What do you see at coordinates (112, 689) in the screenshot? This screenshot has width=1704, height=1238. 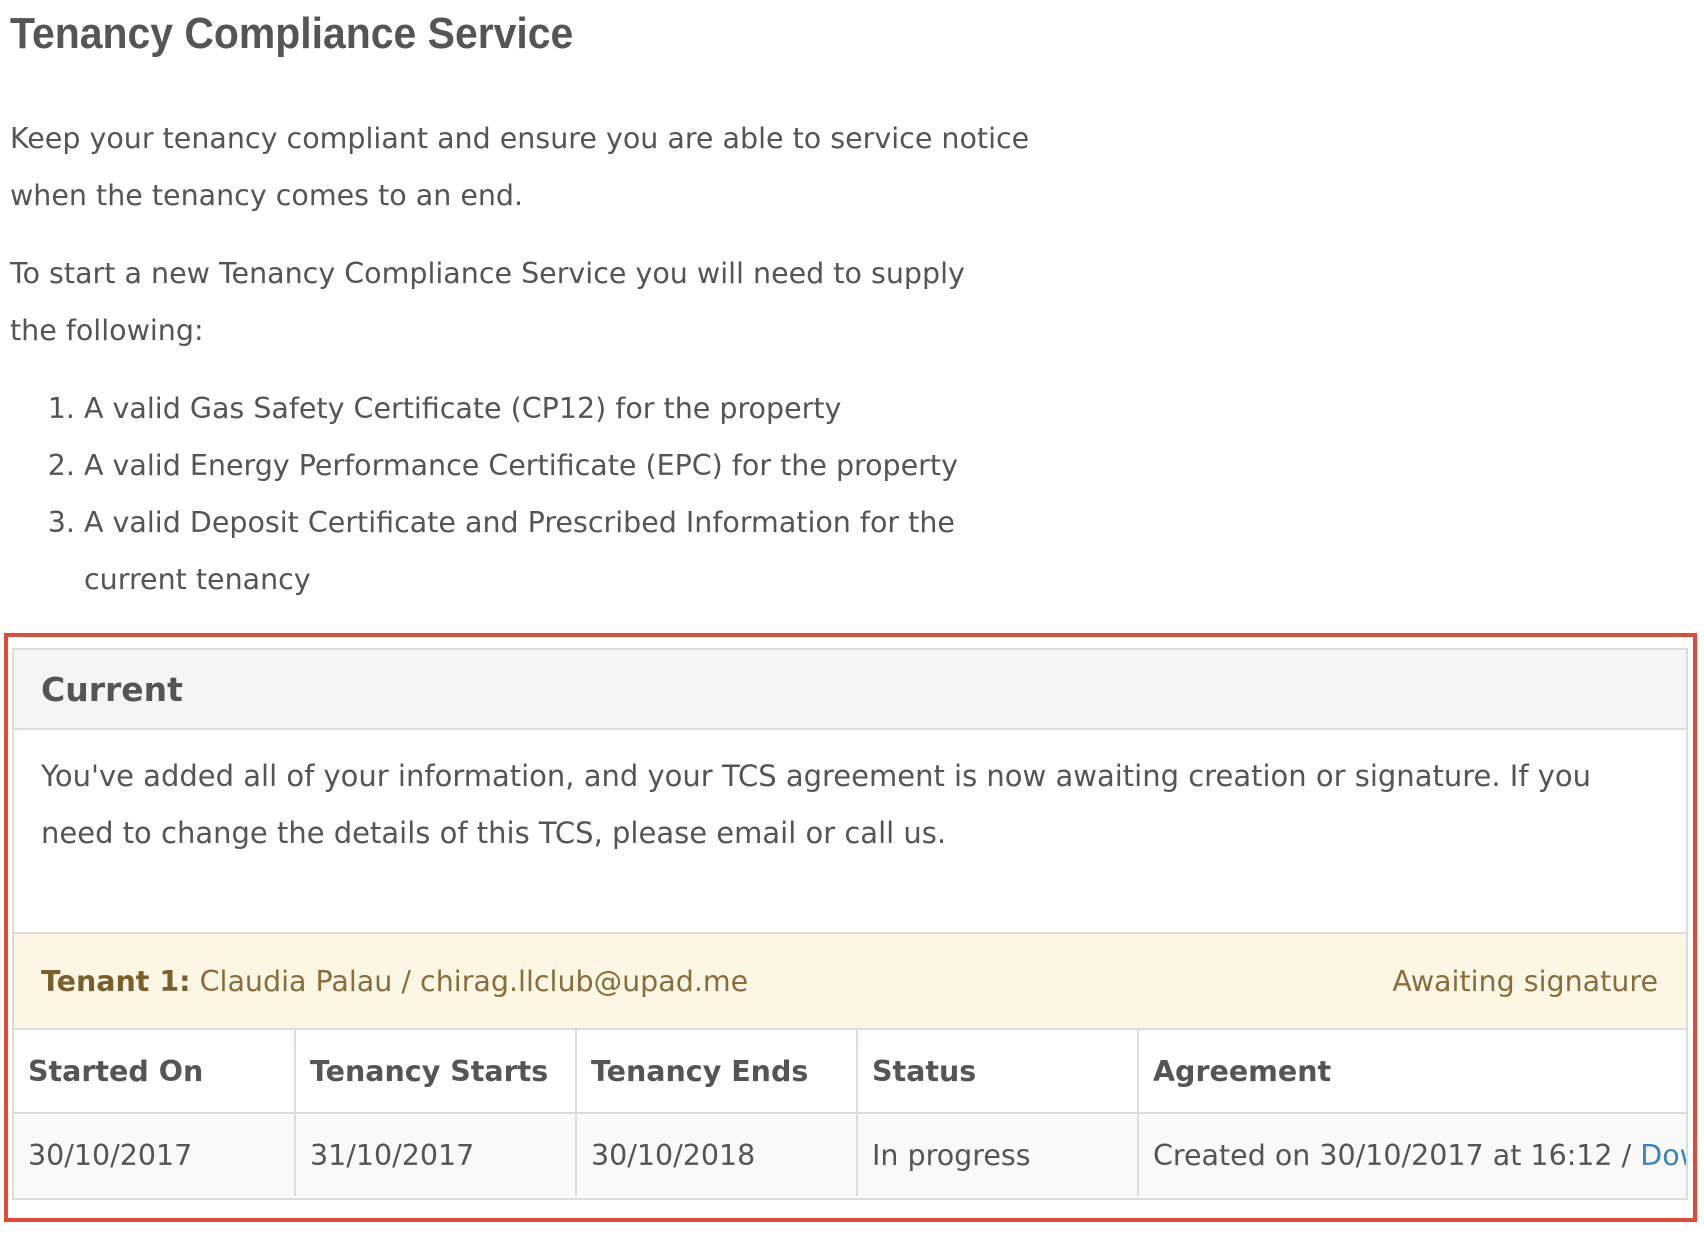 I see `panel-title: Current` at bounding box center [112, 689].